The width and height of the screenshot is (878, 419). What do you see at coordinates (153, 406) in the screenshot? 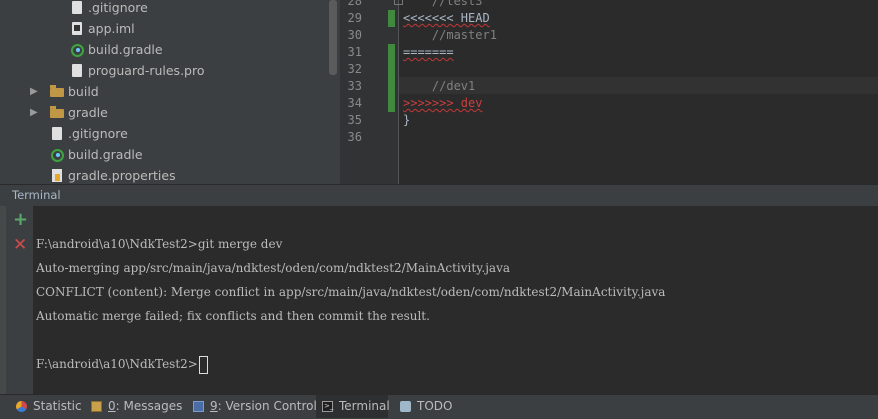
I see `tab-label: Messages` at bounding box center [153, 406].